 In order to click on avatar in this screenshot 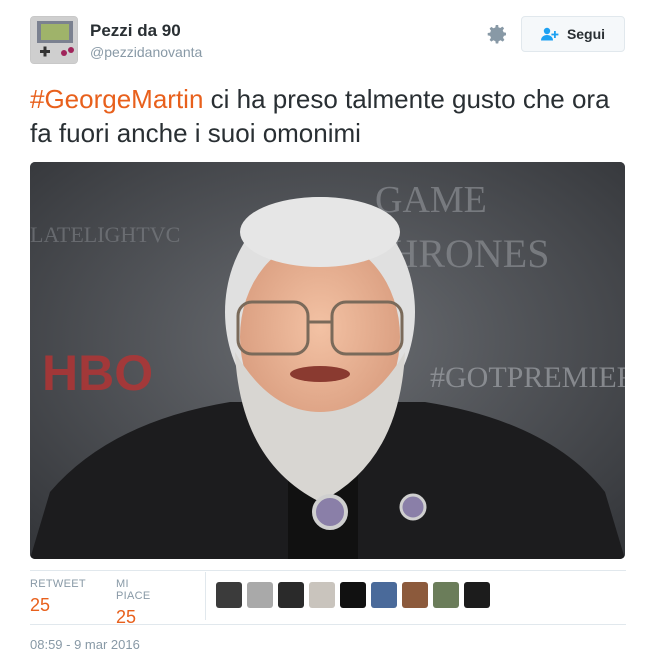, I will do `click(54, 40)`.